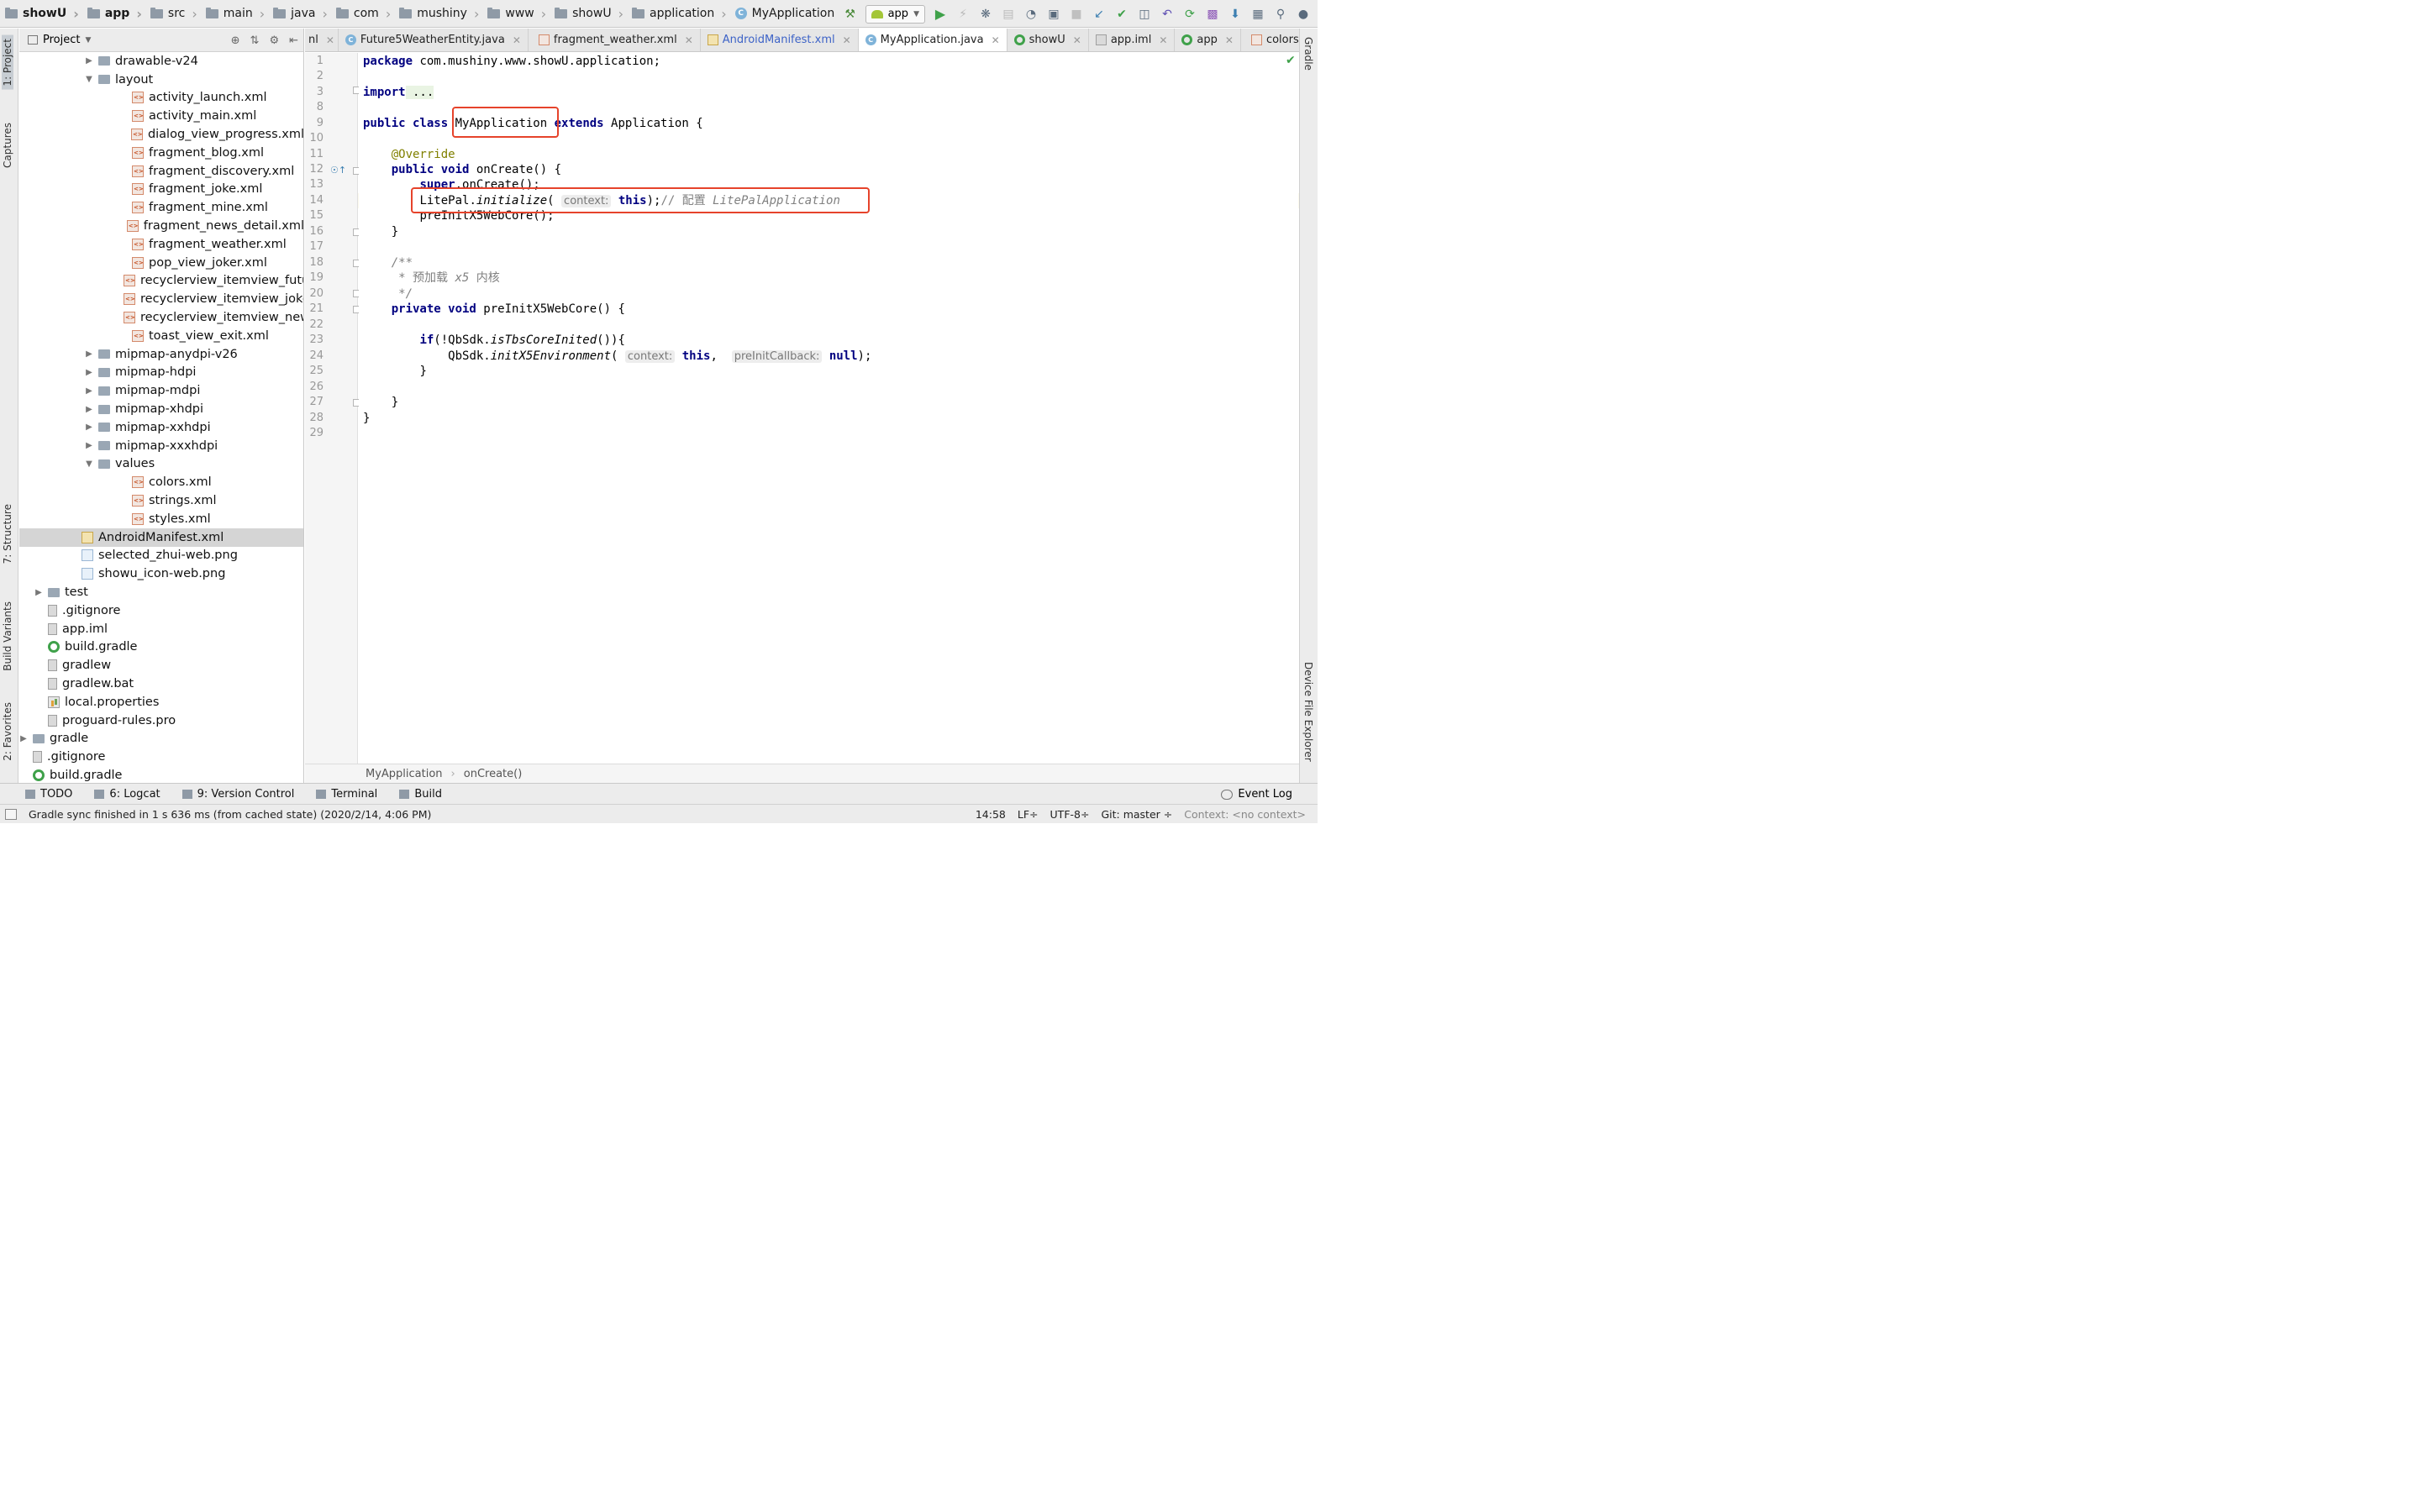 This screenshot has width=2420, height=1512. I want to click on vcs-revert-icon: ↶, so click(1167, 14).